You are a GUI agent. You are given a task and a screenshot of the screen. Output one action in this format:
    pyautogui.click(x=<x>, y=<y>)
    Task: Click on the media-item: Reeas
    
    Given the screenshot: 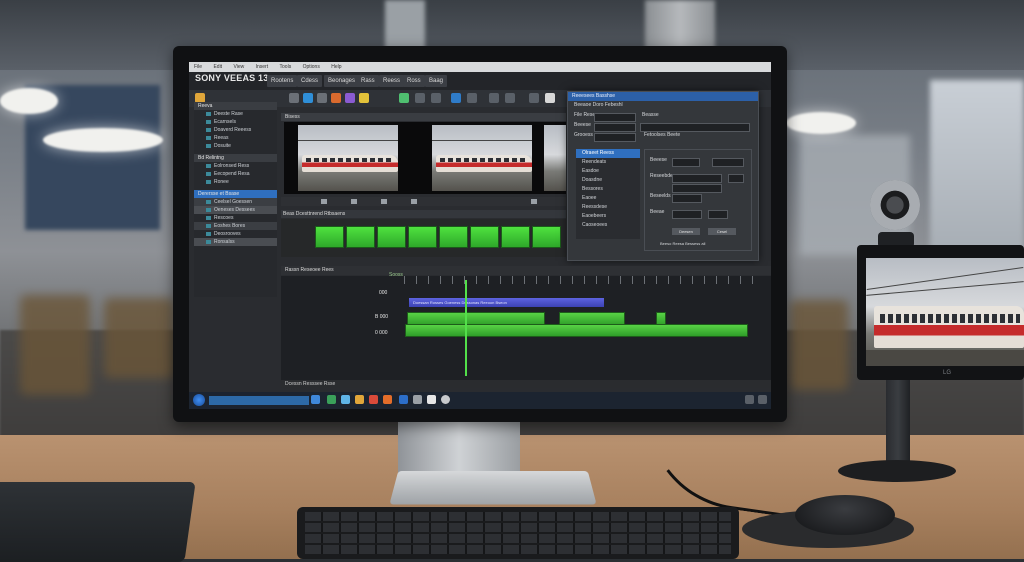 What is the action you would take?
    pyautogui.click(x=235, y=138)
    